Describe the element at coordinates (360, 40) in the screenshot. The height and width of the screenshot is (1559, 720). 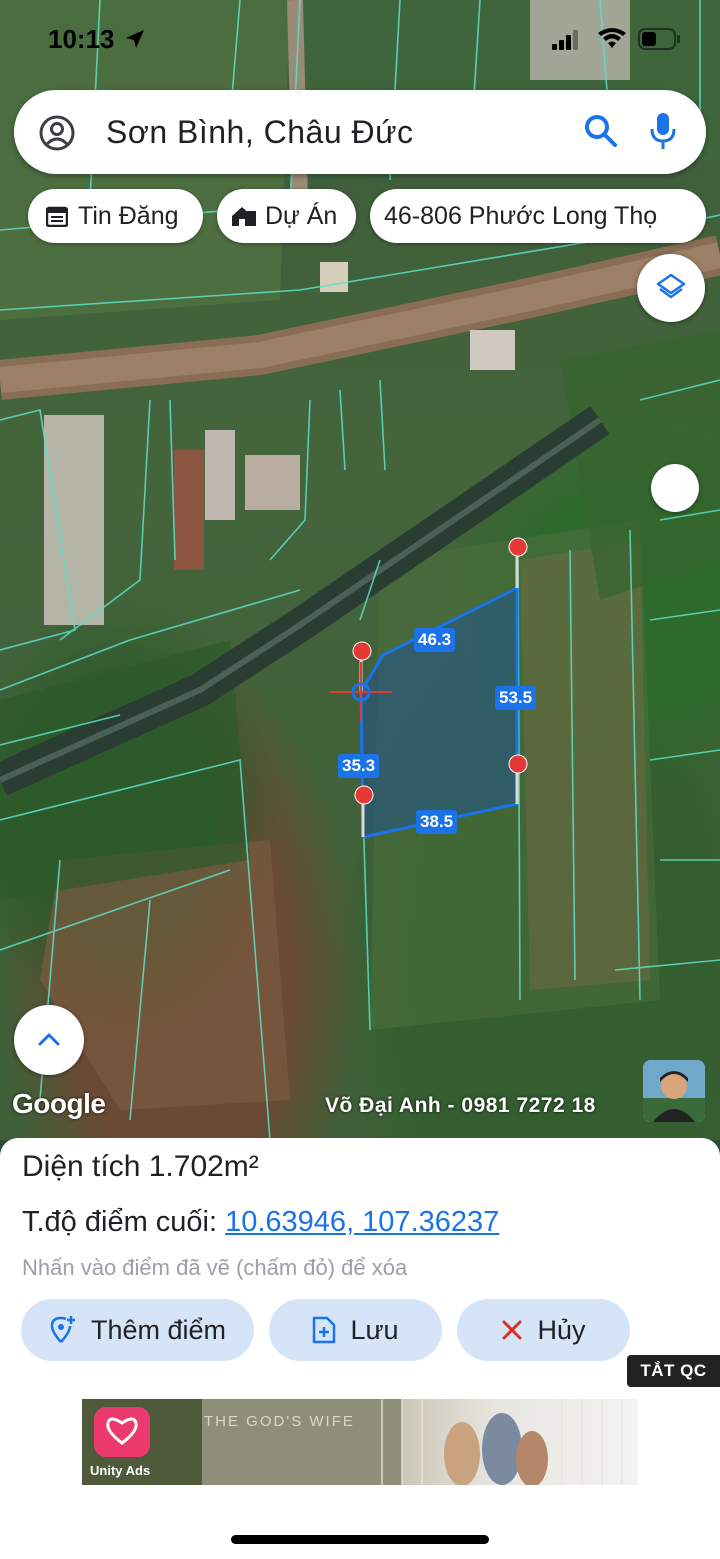
I see `status-bar: 10:13` at that location.